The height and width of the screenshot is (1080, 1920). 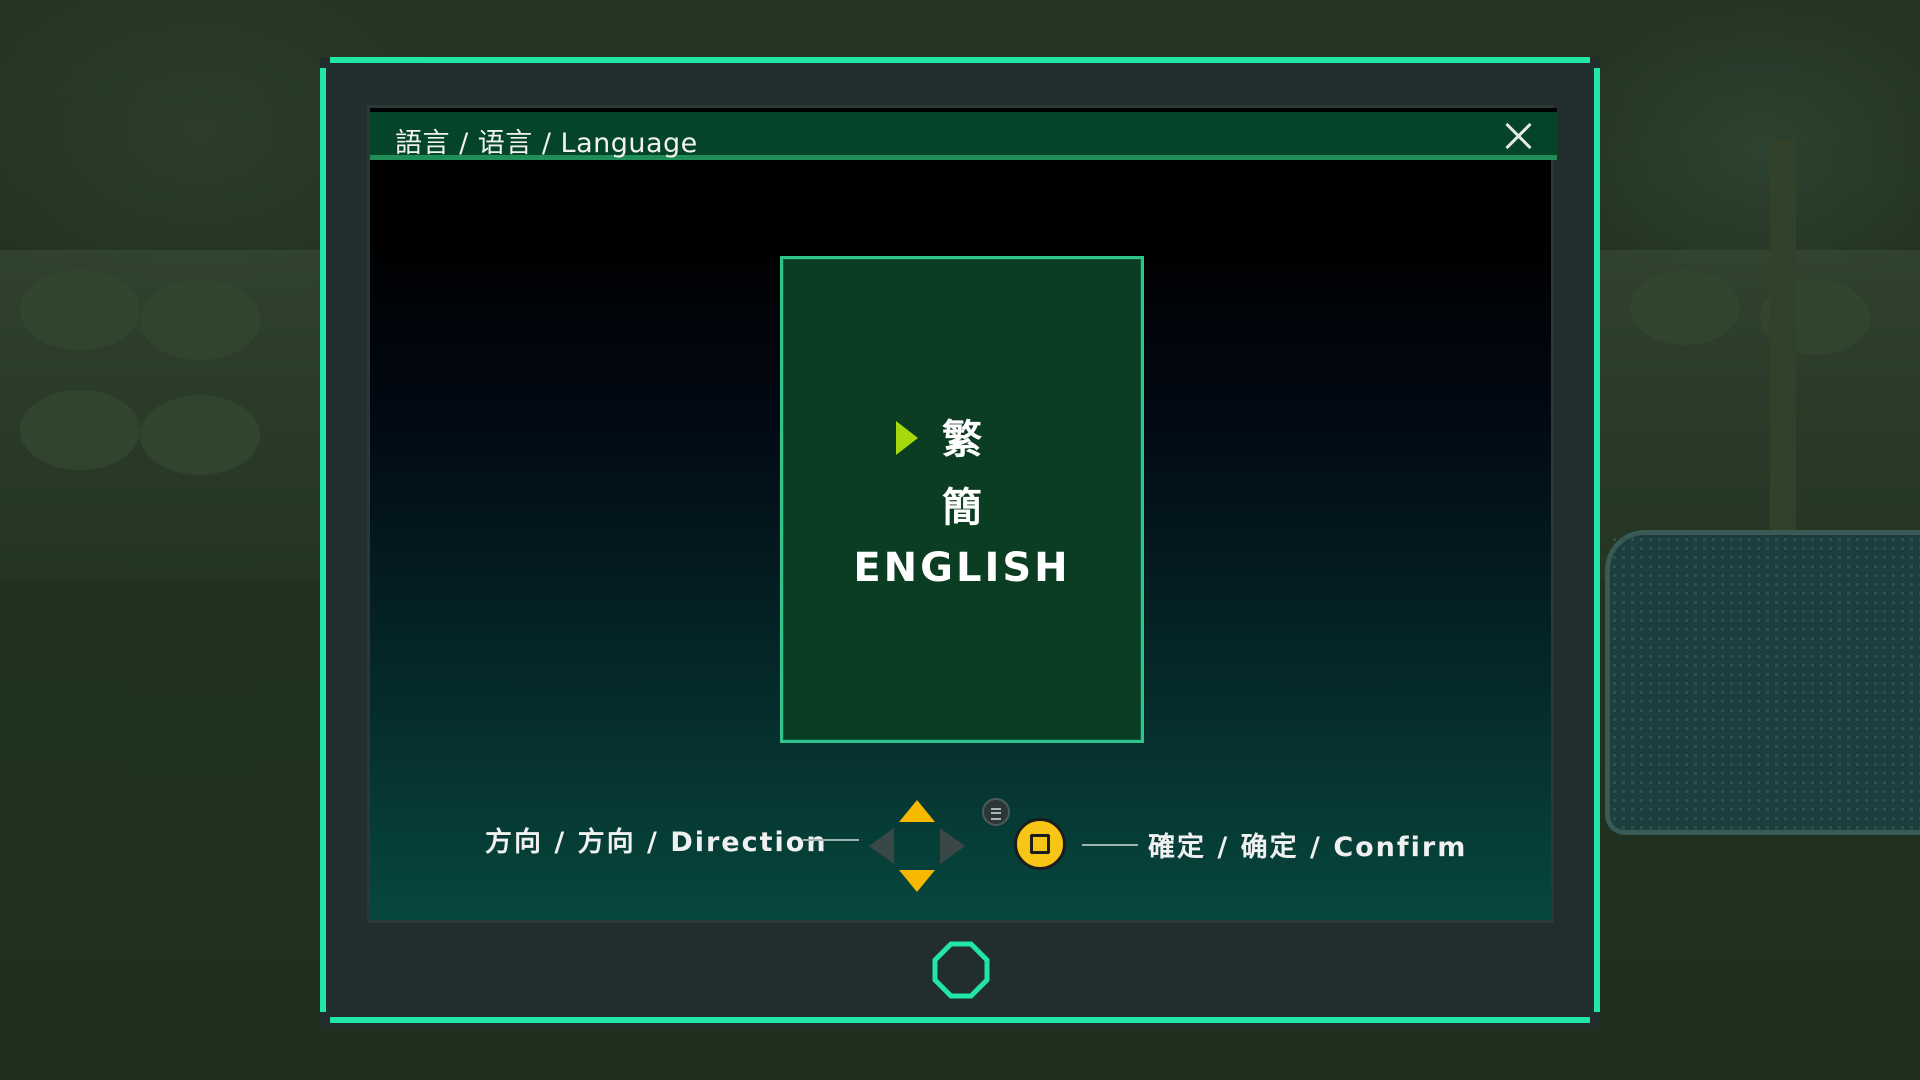 What do you see at coordinates (1040, 844) in the screenshot?
I see `square-button-icon` at bounding box center [1040, 844].